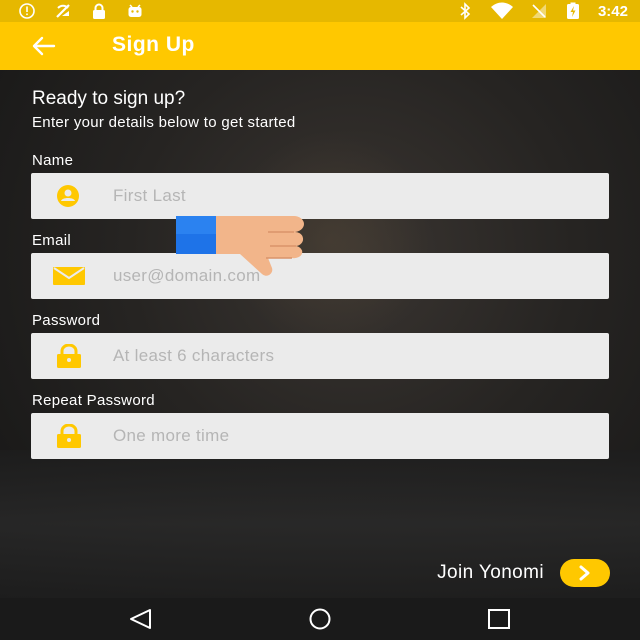 This screenshot has height=640, width=640. What do you see at coordinates (52, 240) in the screenshot?
I see `email-label: Email` at bounding box center [52, 240].